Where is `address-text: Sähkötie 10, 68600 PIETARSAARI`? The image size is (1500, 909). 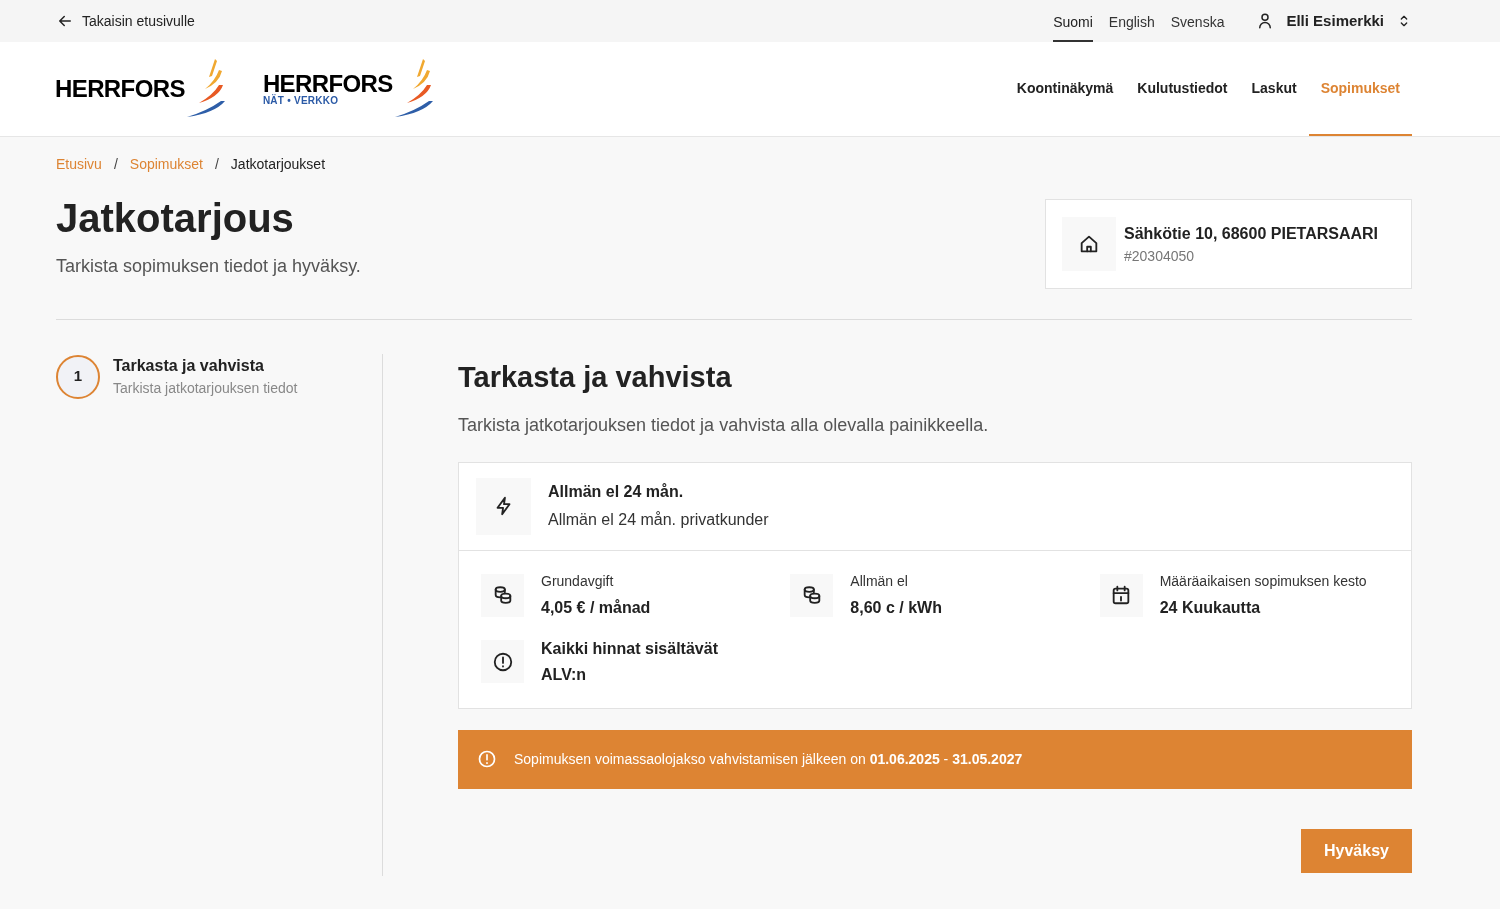 address-text: Sähkötie 10, 68600 PIETARSAARI is located at coordinates (1251, 233).